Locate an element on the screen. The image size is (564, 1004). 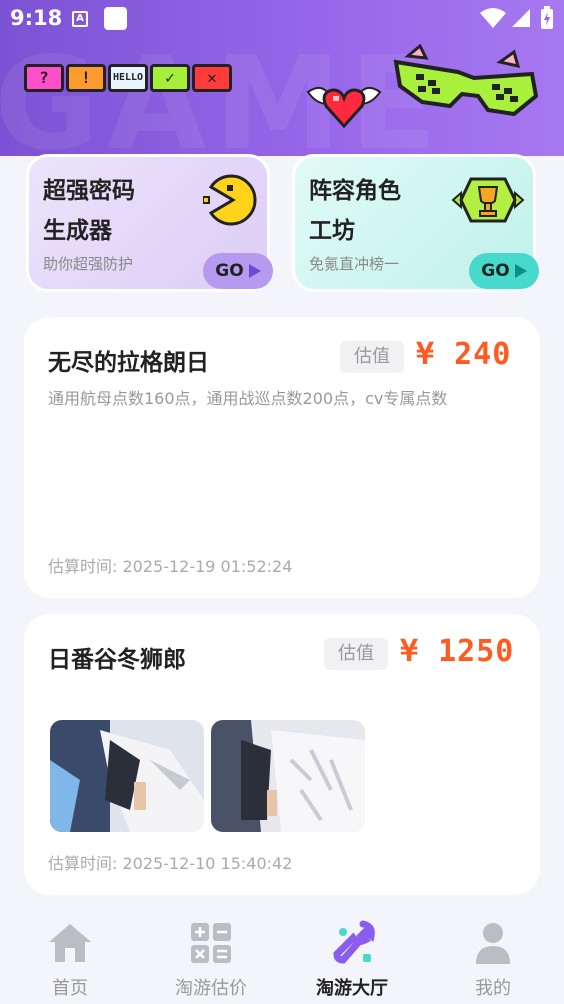
feature-title: 阵容角色 工坊 is located at coordinates (374, 211).